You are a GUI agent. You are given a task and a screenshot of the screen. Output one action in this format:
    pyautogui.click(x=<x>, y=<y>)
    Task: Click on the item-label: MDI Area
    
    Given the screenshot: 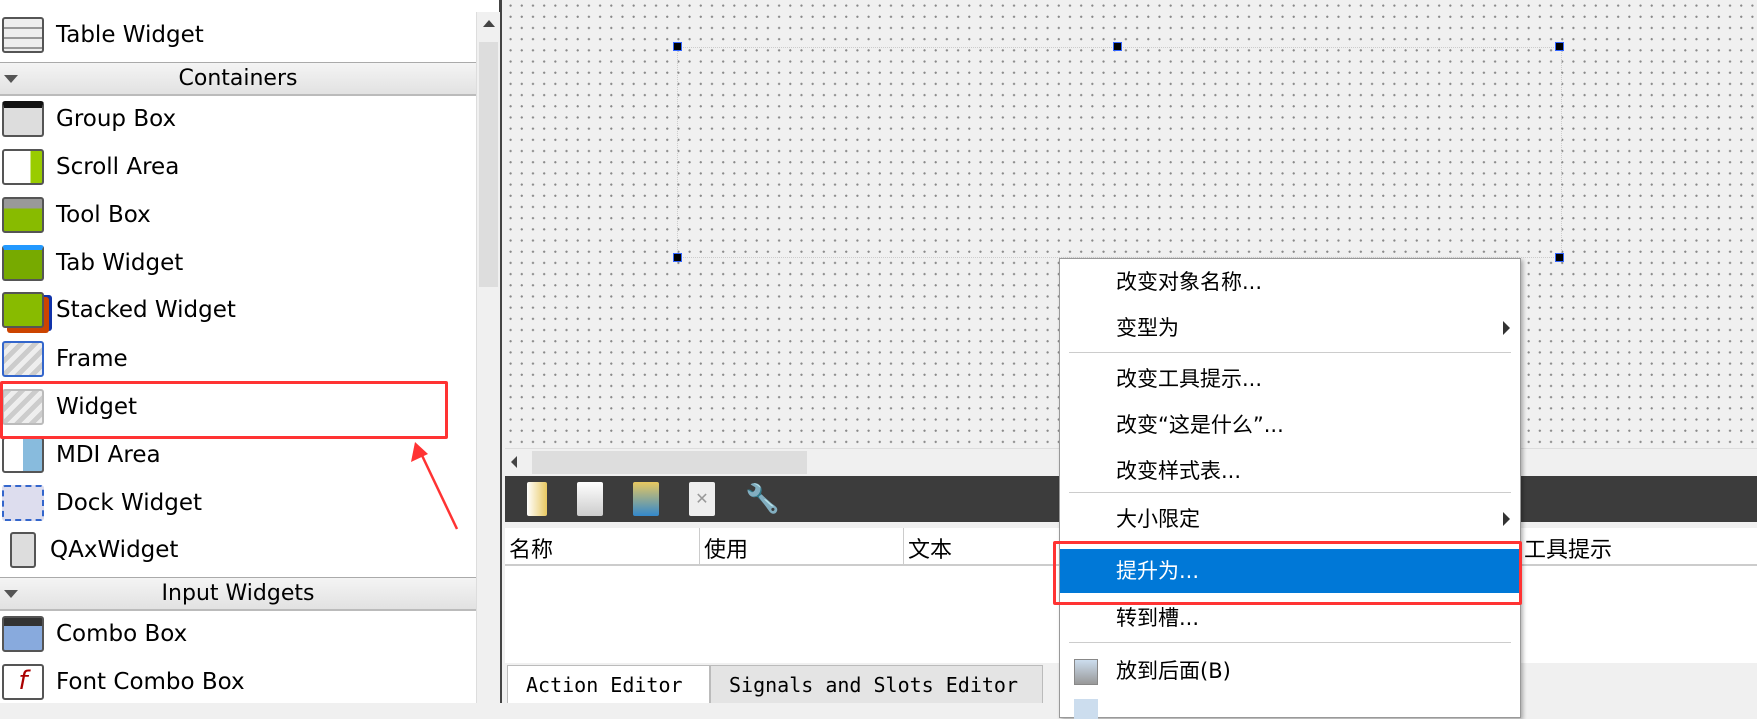 What is the action you would take?
    pyautogui.click(x=108, y=455)
    